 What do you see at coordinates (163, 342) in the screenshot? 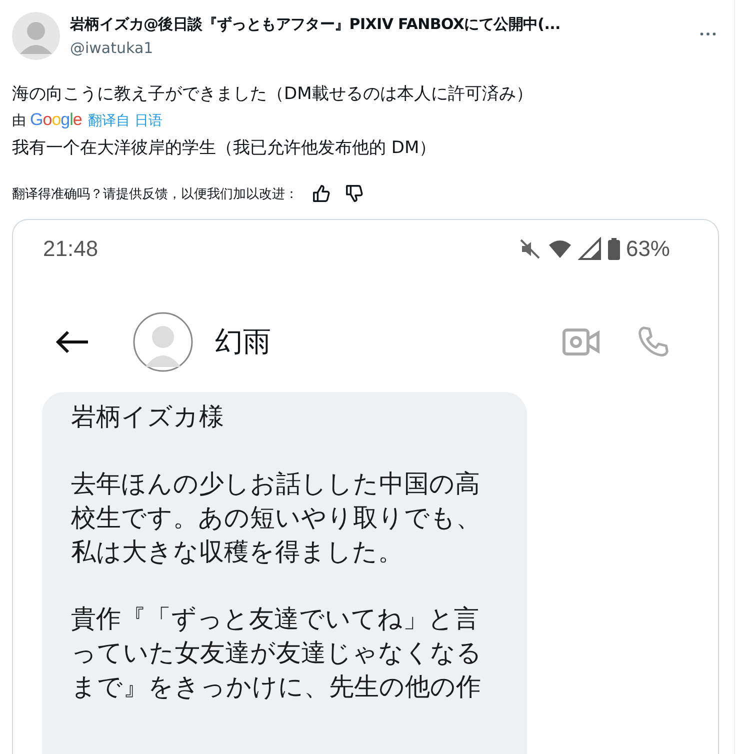
I see `contact-avatar` at bounding box center [163, 342].